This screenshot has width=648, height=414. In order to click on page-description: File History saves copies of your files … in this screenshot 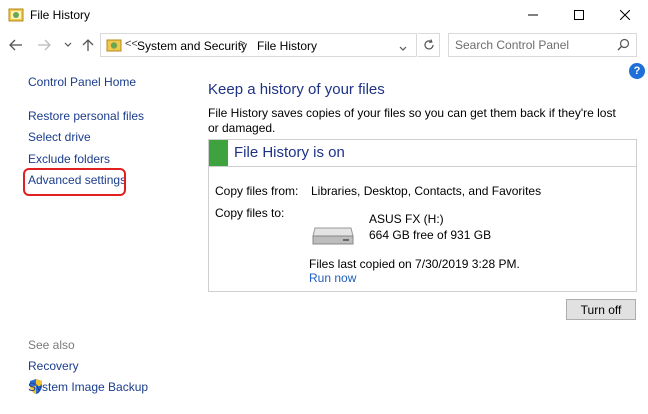, I will do `click(412, 120)`.